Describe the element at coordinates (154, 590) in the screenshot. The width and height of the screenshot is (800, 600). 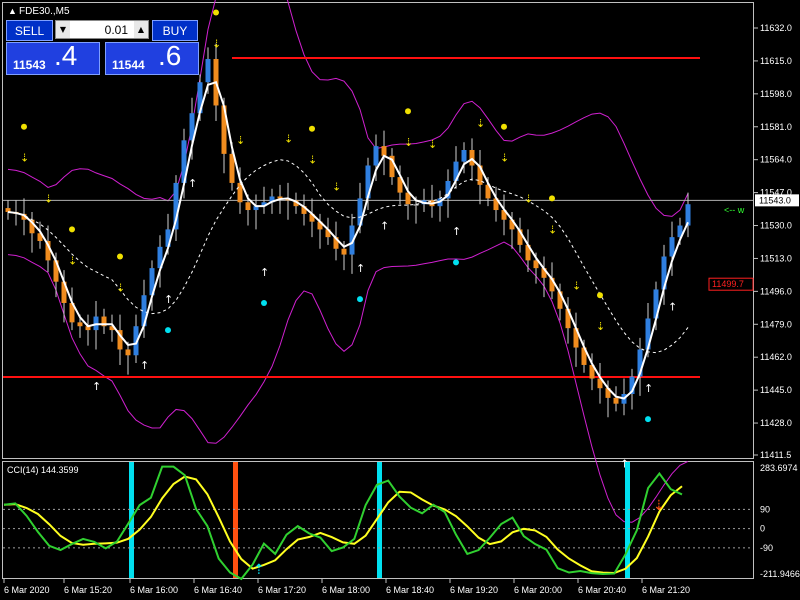
I see `time-tick-label: 6 Mar 16:00` at that location.